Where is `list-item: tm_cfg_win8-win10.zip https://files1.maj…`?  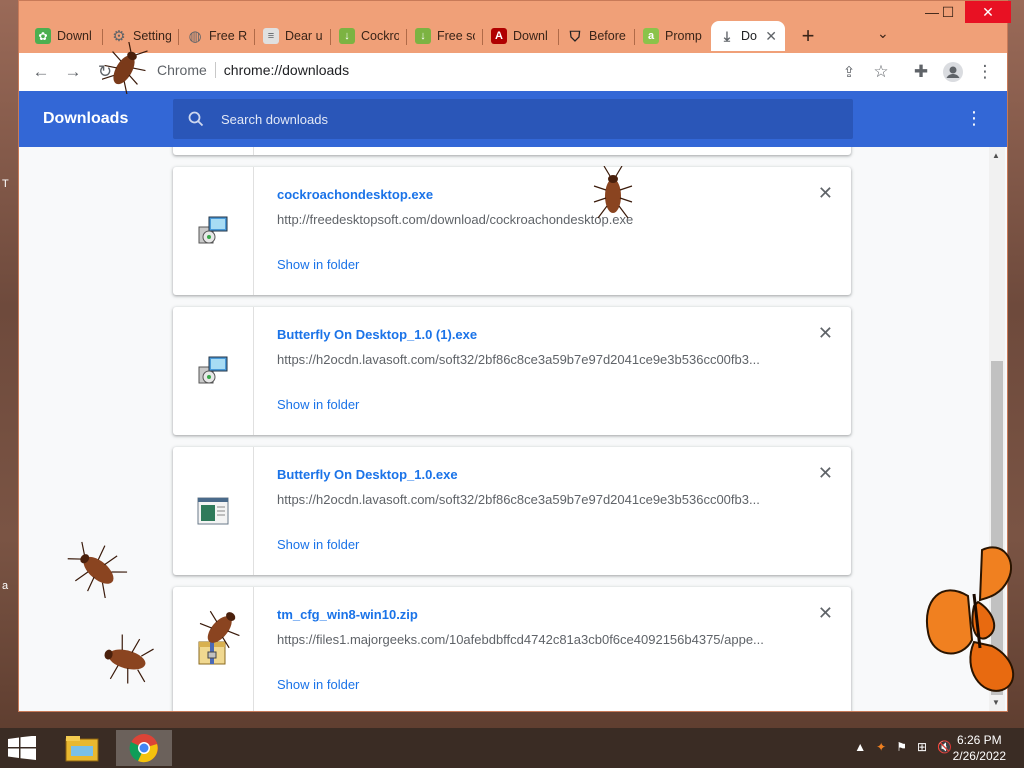 list-item: tm_cfg_win8-win10.zip https://files1.maj… is located at coordinates (512, 649).